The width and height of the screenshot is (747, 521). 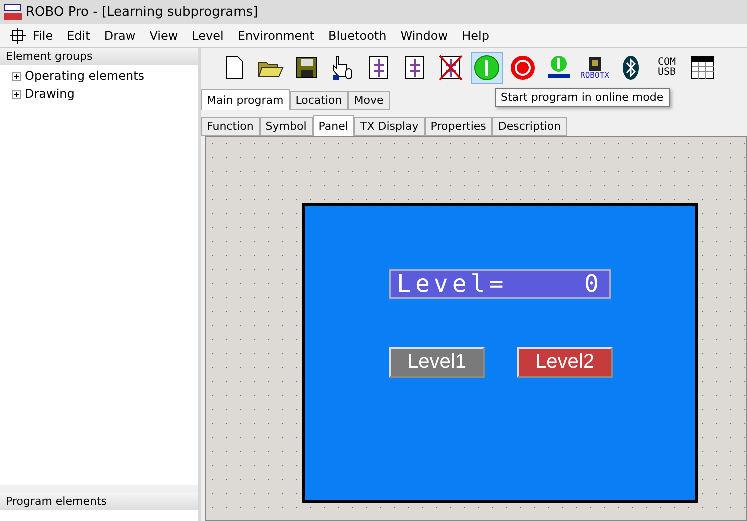 What do you see at coordinates (276, 35) in the screenshot?
I see `menu-item: Environment` at bounding box center [276, 35].